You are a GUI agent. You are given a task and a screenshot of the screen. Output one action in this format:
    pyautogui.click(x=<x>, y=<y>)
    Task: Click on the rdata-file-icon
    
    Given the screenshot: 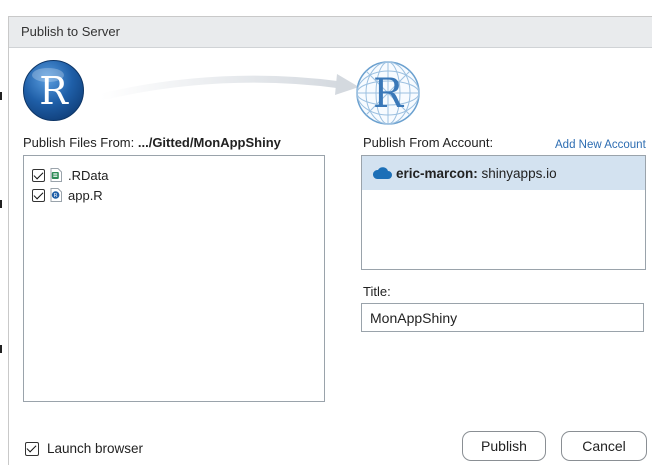 What is the action you would take?
    pyautogui.click(x=56, y=175)
    